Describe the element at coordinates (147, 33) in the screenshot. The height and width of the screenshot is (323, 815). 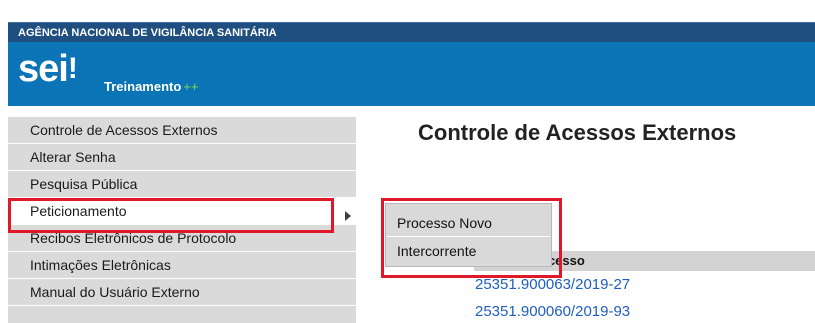
I see `agency-name: AGÊNCIA NACIONAL DE VIGILÂNCIA SANITÁRIA` at that location.